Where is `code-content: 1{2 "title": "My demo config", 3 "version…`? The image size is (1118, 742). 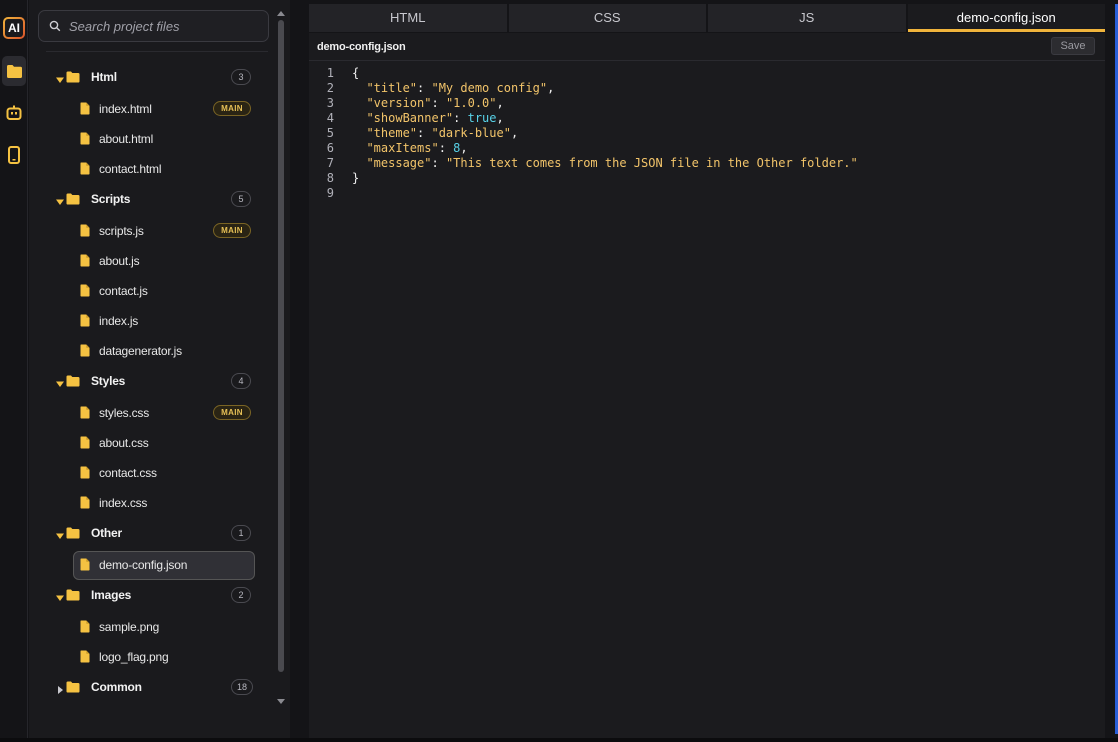
code-content: 1{2 "title": "My demo config", 3 "version… is located at coordinates (707, 133).